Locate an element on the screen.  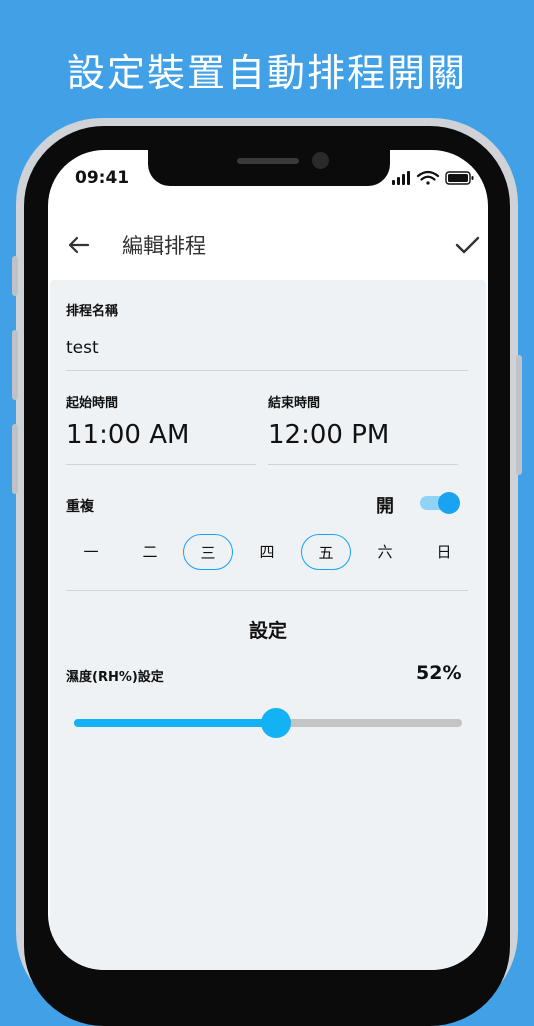
start-time-field: 11:00 AM is located at coordinates (127, 435).